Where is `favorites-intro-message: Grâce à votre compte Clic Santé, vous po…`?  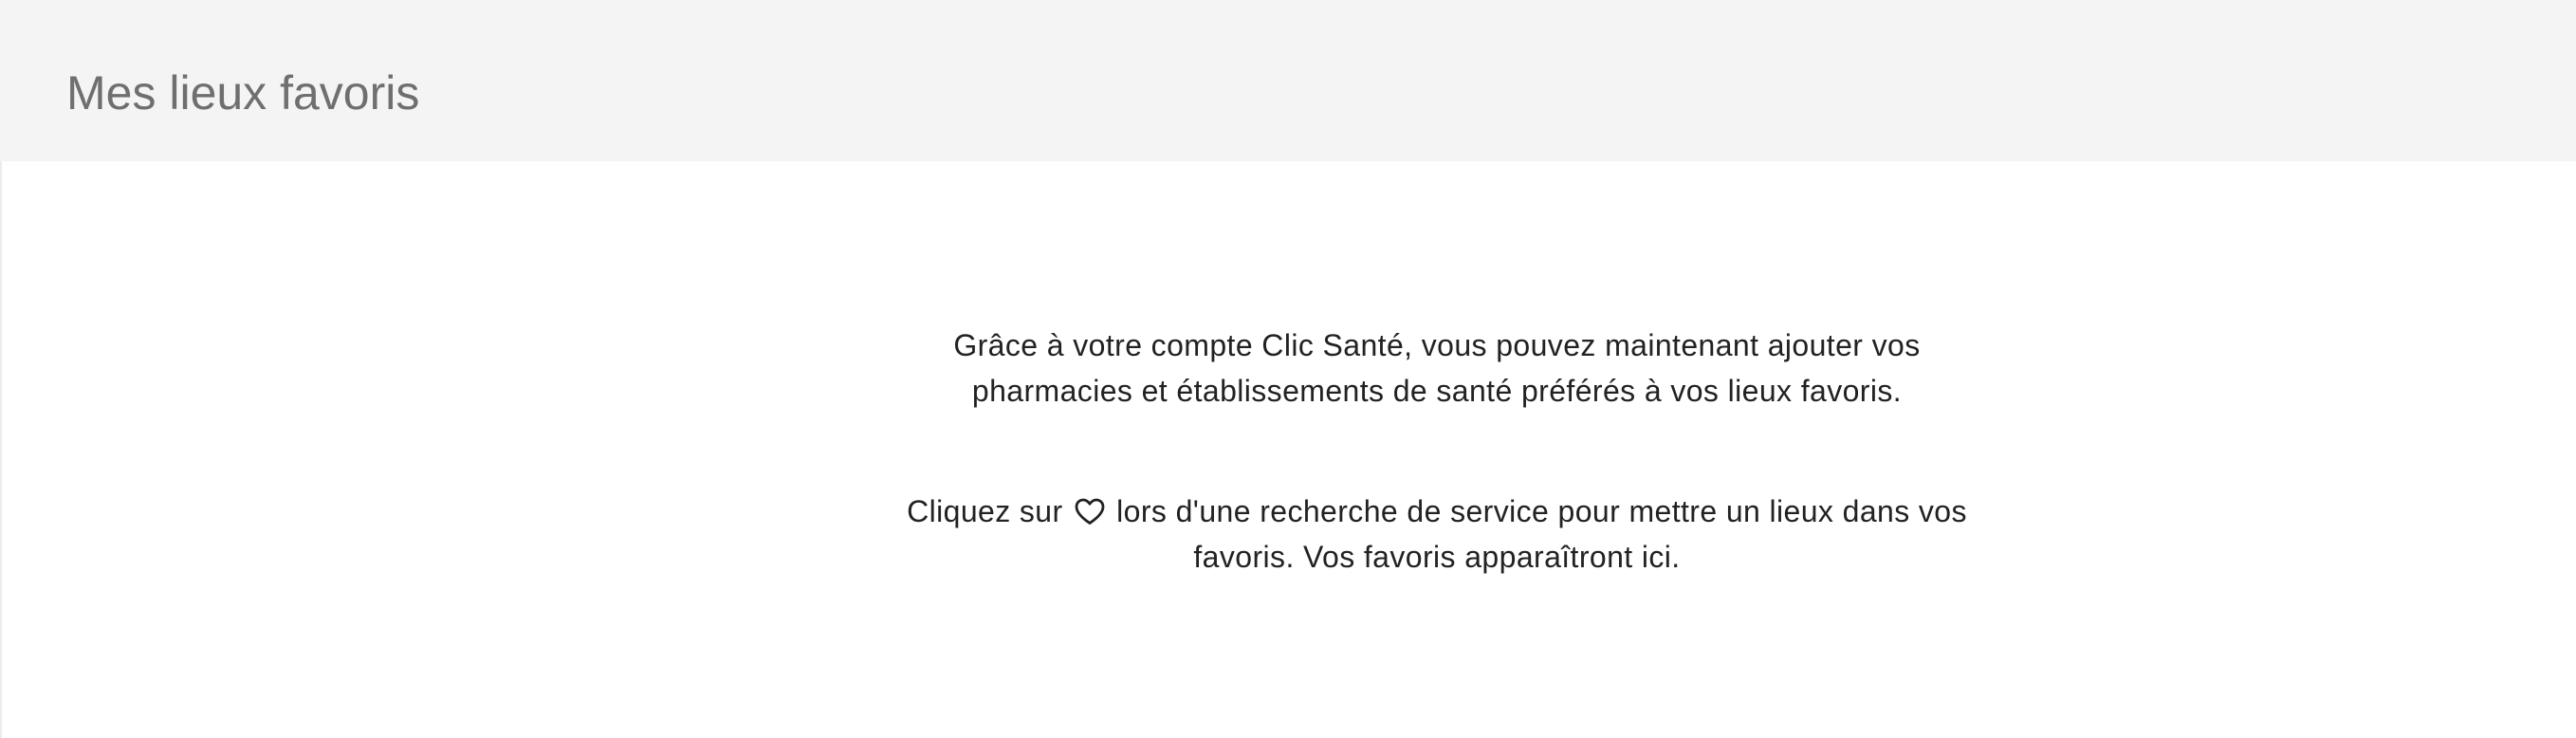
favorites-intro-message: Grâce à votre compte Clic Santé, vous po… is located at coordinates (1437, 369).